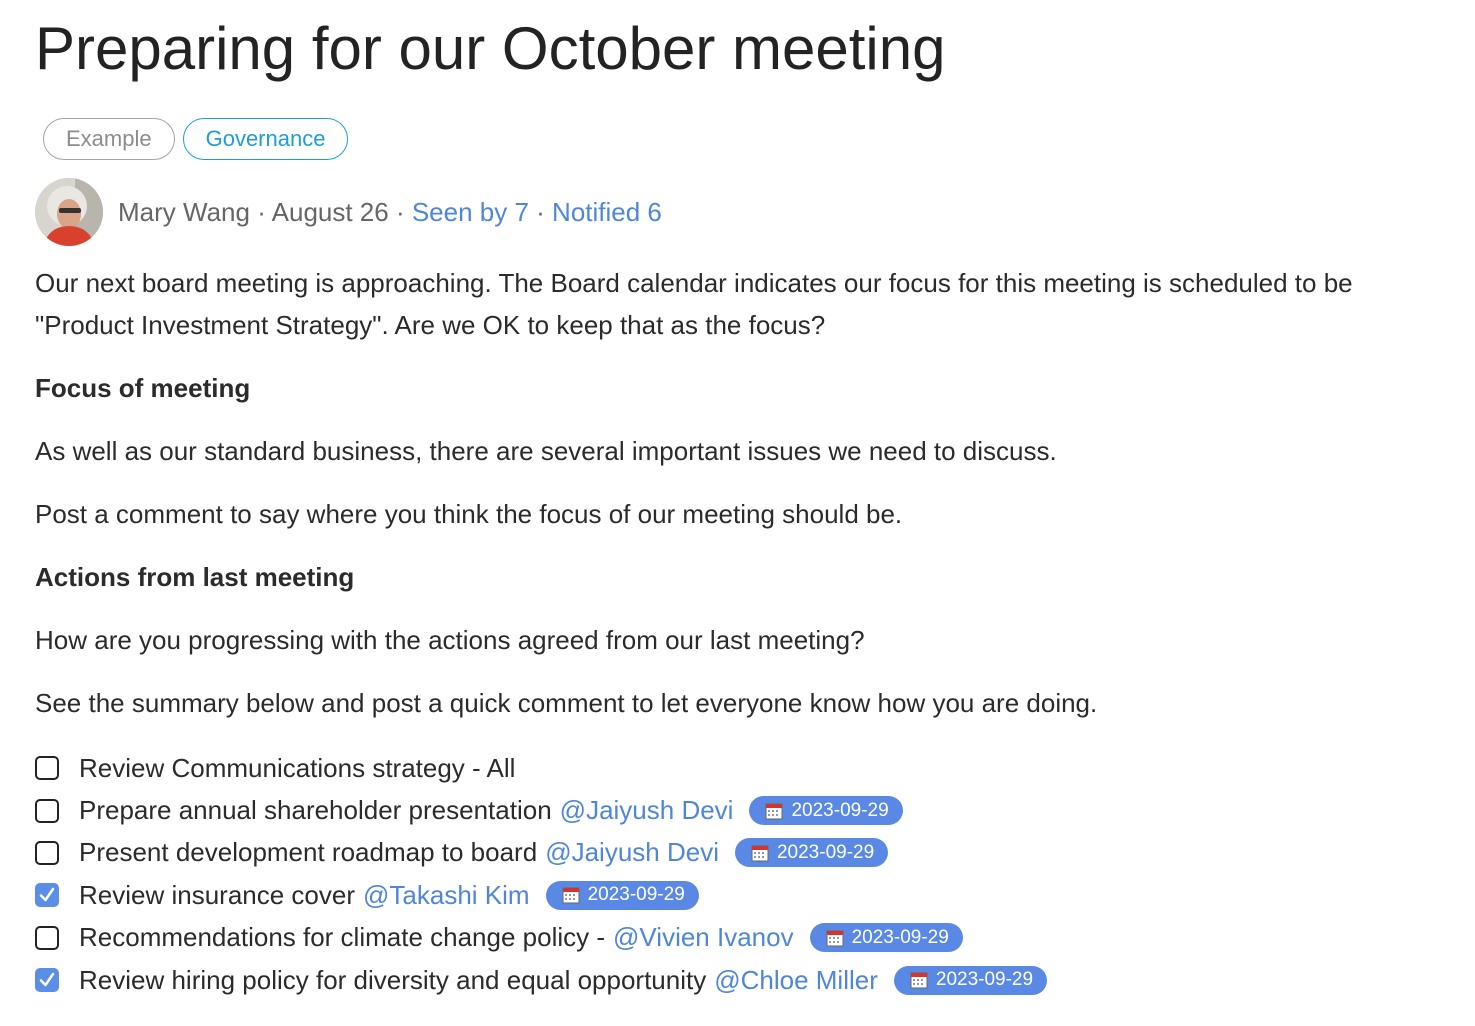 The image size is (1475, 1026). I want to click on tag-list: Example Governance, so click(196, 139).